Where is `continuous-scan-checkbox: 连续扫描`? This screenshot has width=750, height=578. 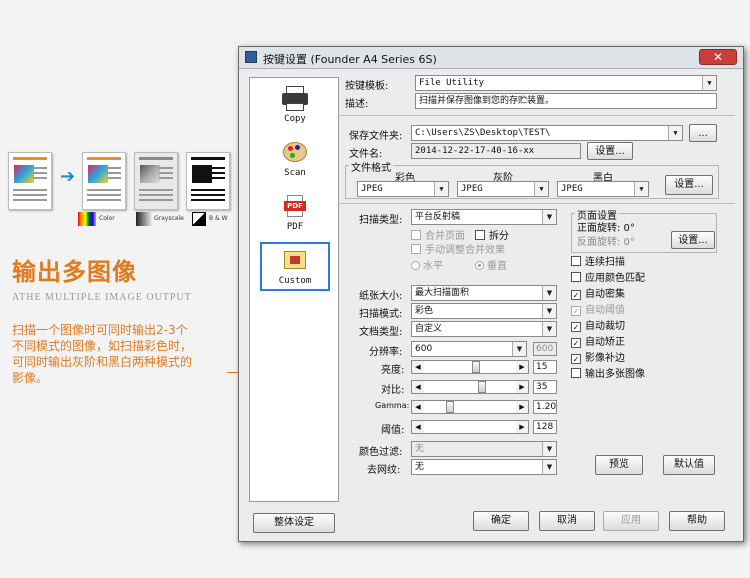
continuous-scan-checkbox: 连续扫描 is located at coordinates (598, 260).